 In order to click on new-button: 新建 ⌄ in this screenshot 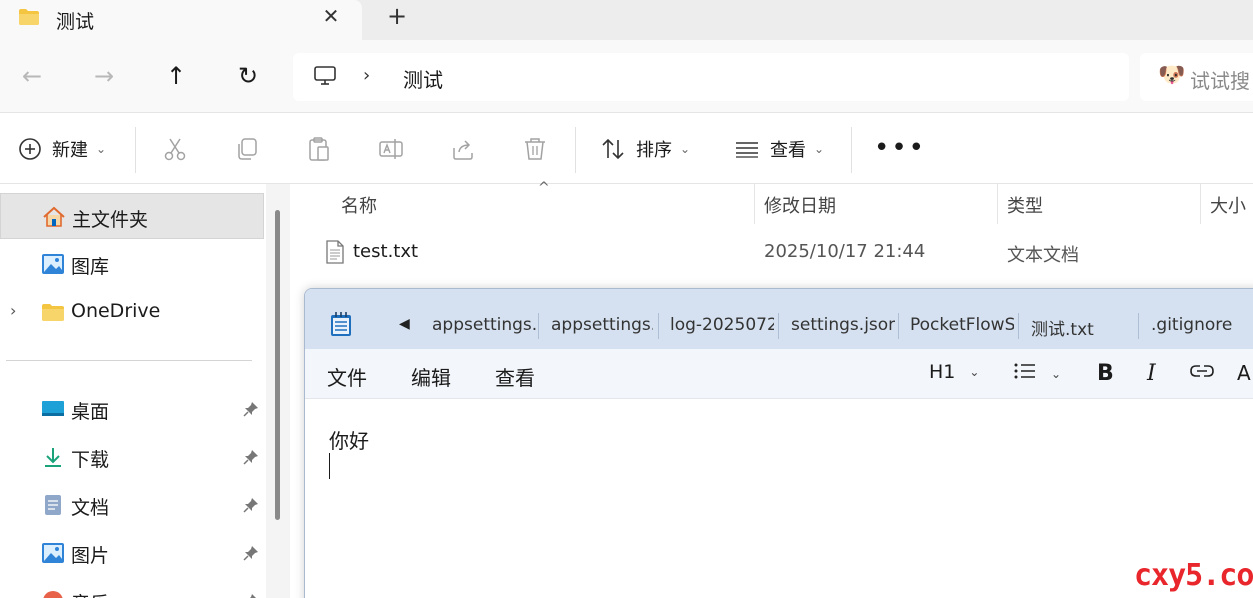, I will do `click(62, 149)`.